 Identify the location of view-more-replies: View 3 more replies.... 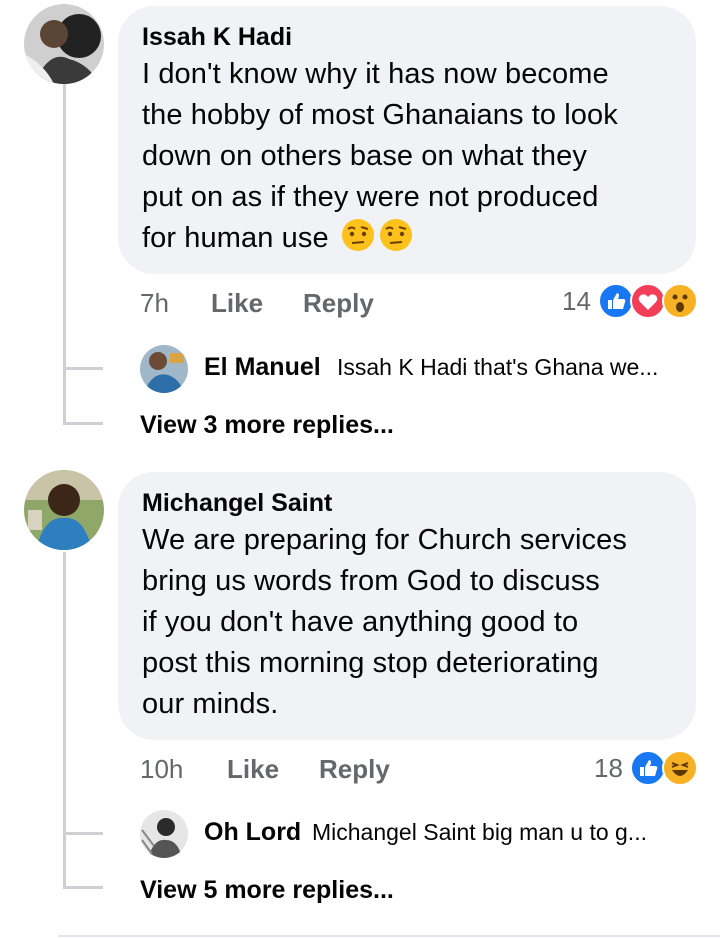
(267, 425).